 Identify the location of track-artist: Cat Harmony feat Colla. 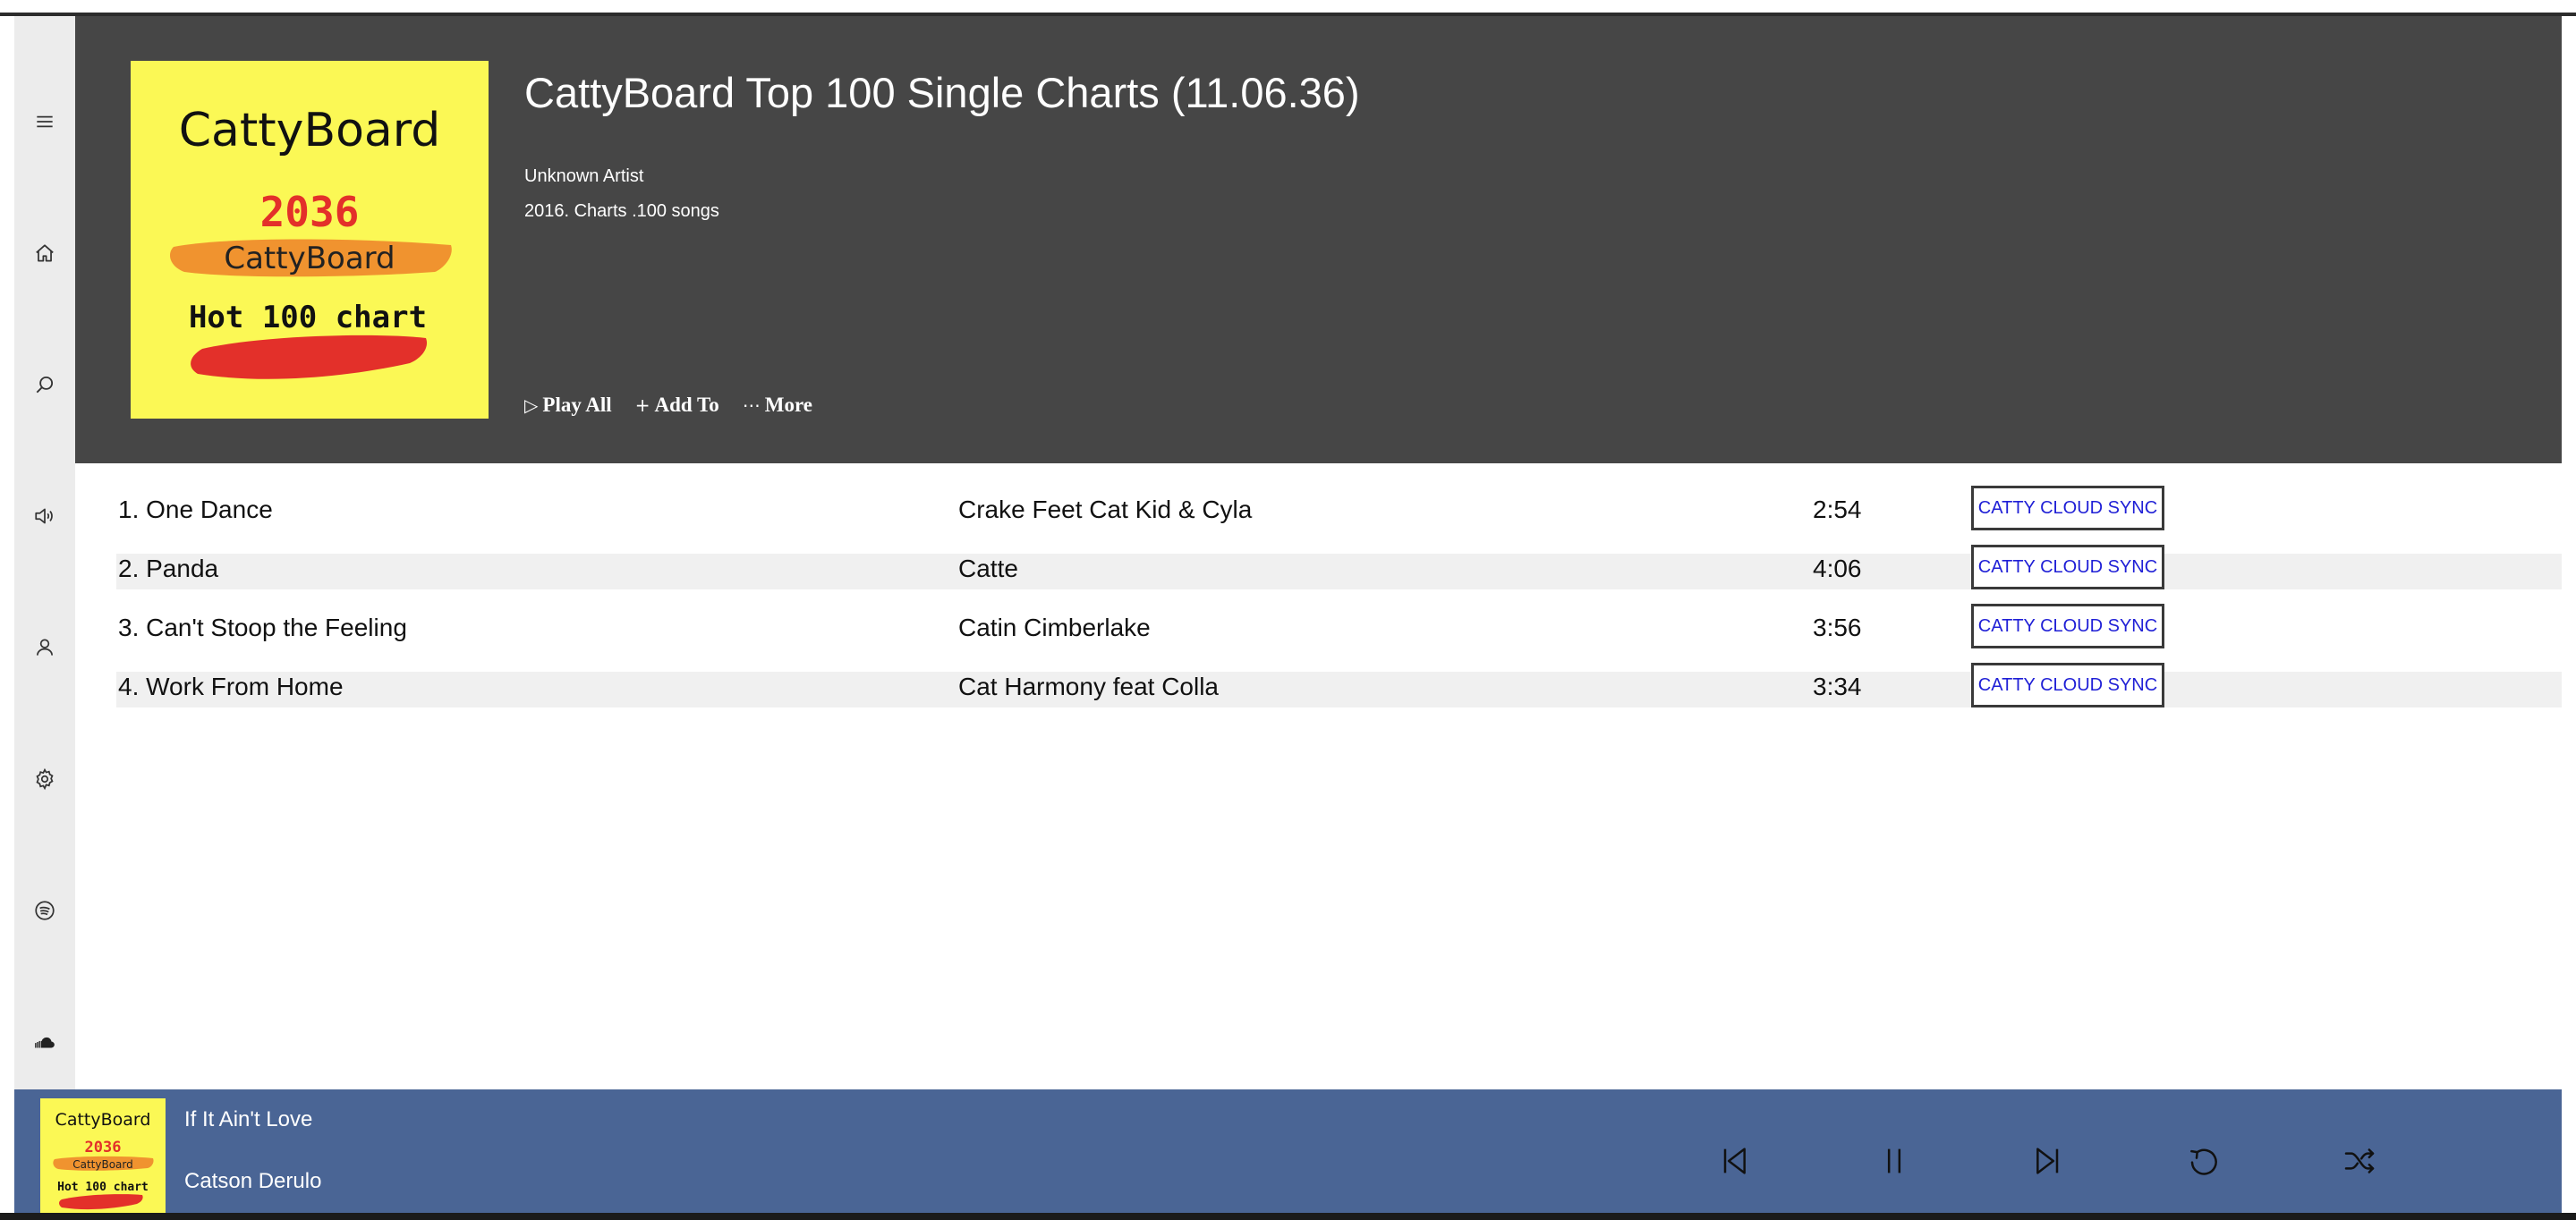
(1089, 687).